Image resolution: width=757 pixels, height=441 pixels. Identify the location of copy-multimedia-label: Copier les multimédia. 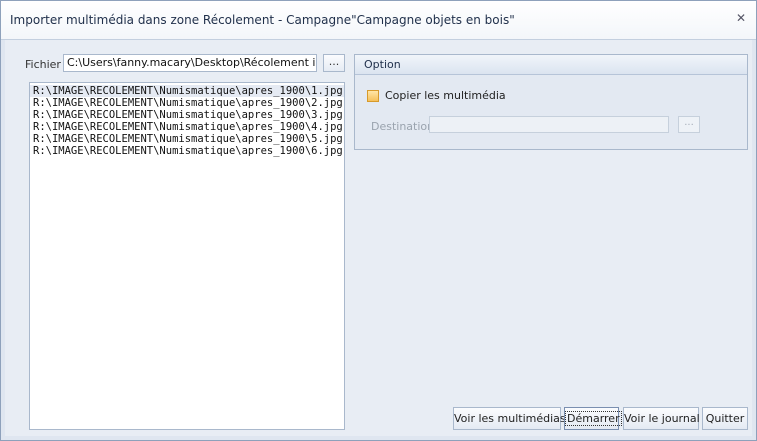
(445, 95).